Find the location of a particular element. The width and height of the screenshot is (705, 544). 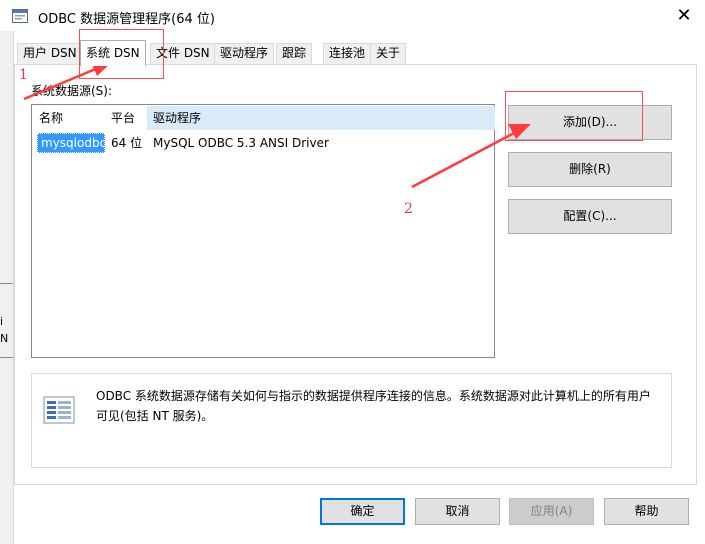

column-header-platform: 平台 is located at coordinates (126, 118).